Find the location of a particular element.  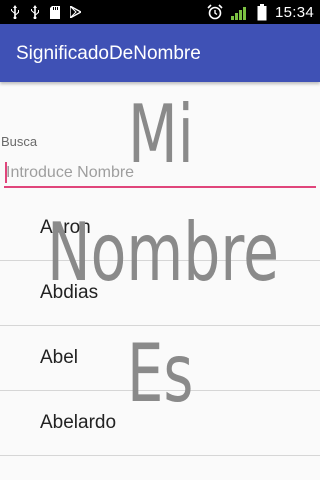

battery-icon is located at coordinates (262, 12).